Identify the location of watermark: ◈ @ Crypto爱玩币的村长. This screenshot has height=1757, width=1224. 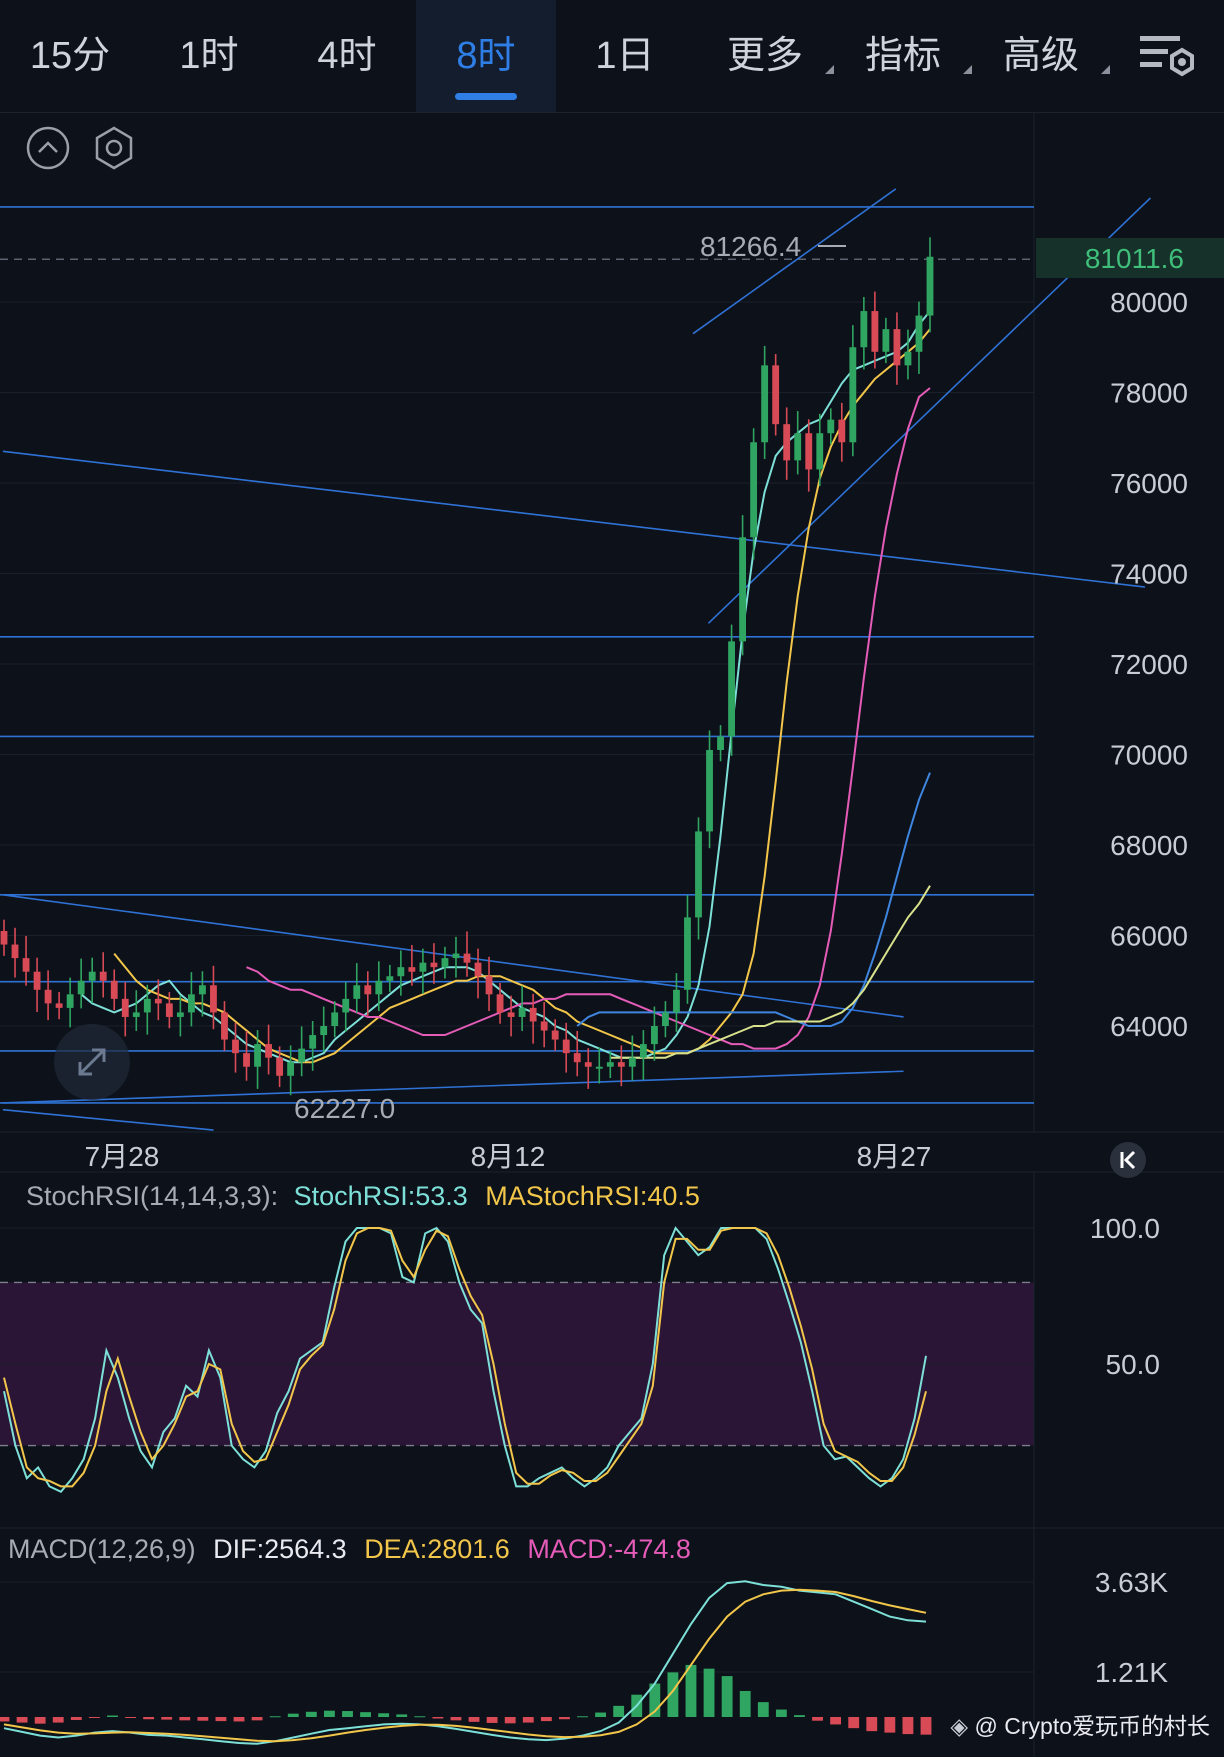
(1080, 1724).